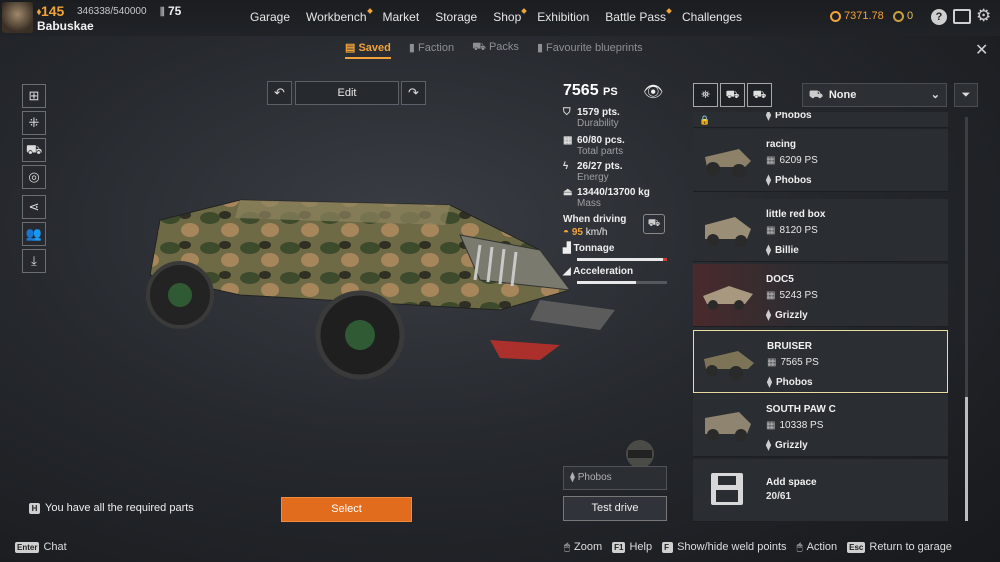  Describe the element at coordinates (820, 160) in the screenshot. I see `list-item: racing ▦ 6209 PS ⧫ Phobos` at that location.